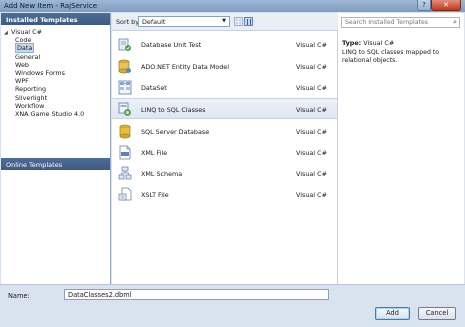  What do you see at coordinates (446, 5) in the screenshot?
I see `close-button: ✕` at bounding box center [446, 5].